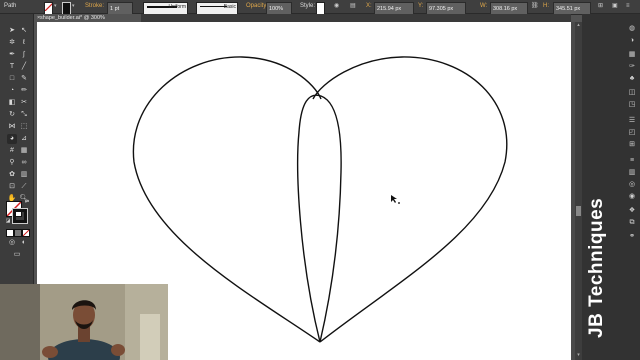 This screenshot has height=360, width=640. I want to click on none-mode-icon, so click(26, 233).